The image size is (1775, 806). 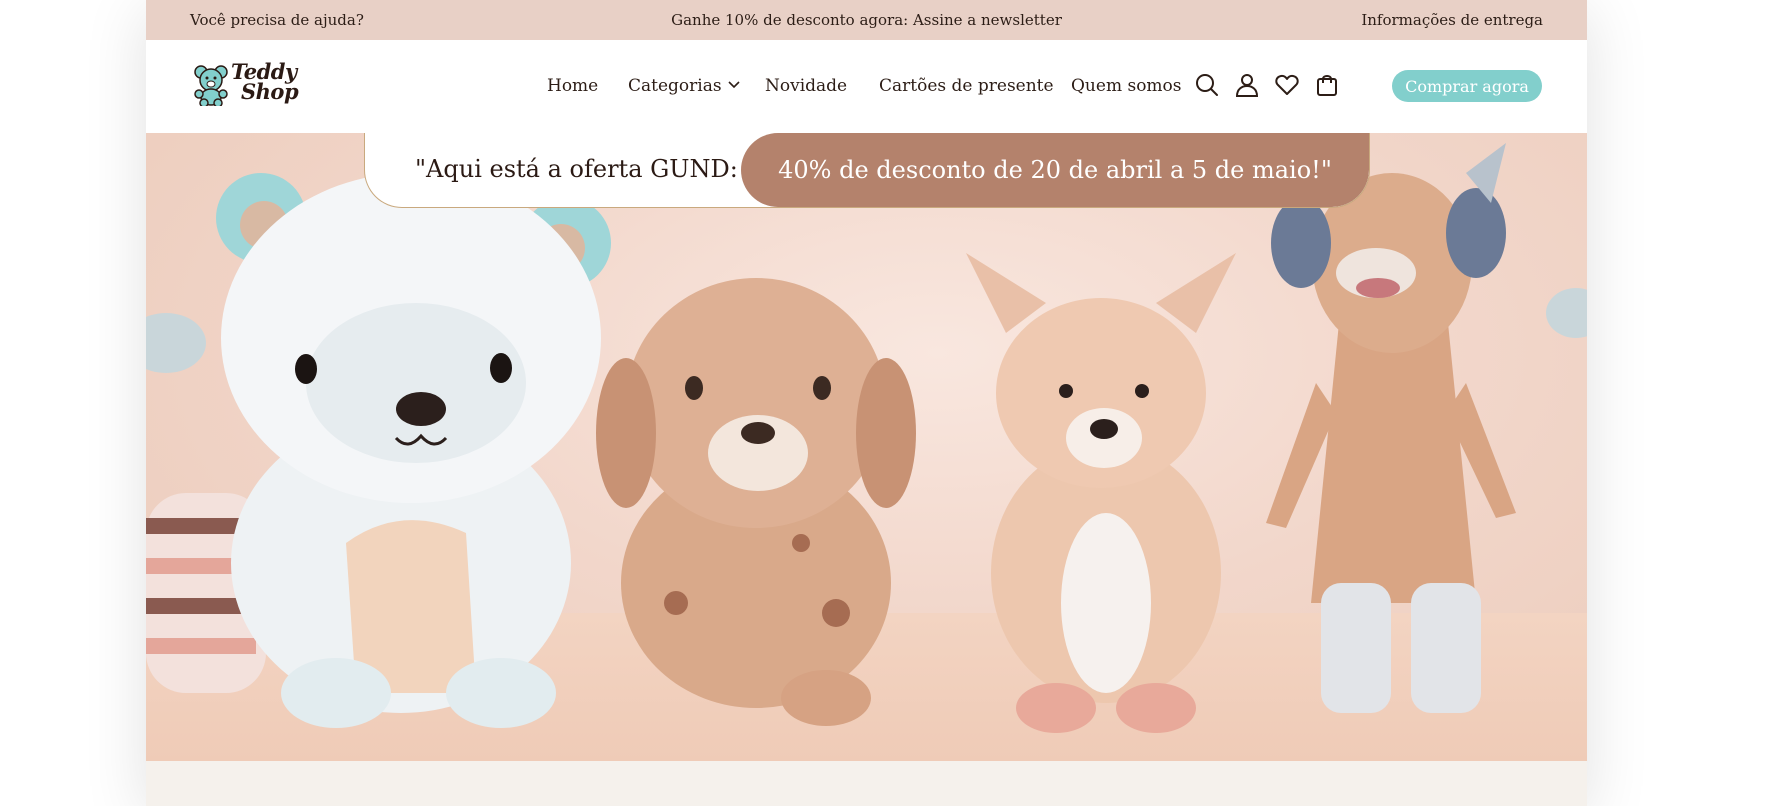 I want to click on logo: Teddy Shop, so click(x=246, y=84).